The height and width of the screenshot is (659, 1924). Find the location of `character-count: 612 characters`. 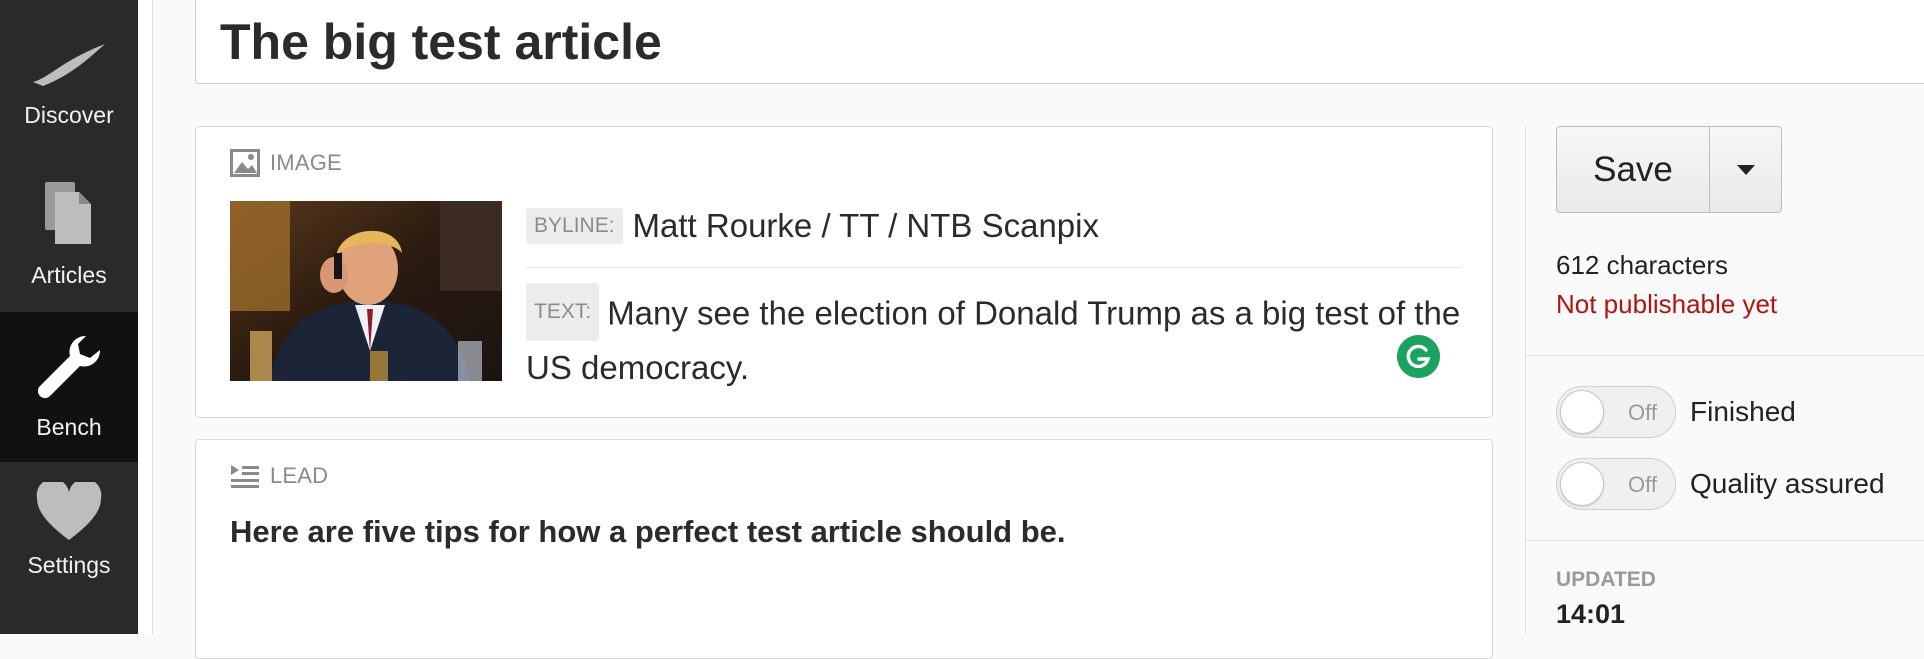

character-count: 612 characters is located at coordinates (1642, 265).